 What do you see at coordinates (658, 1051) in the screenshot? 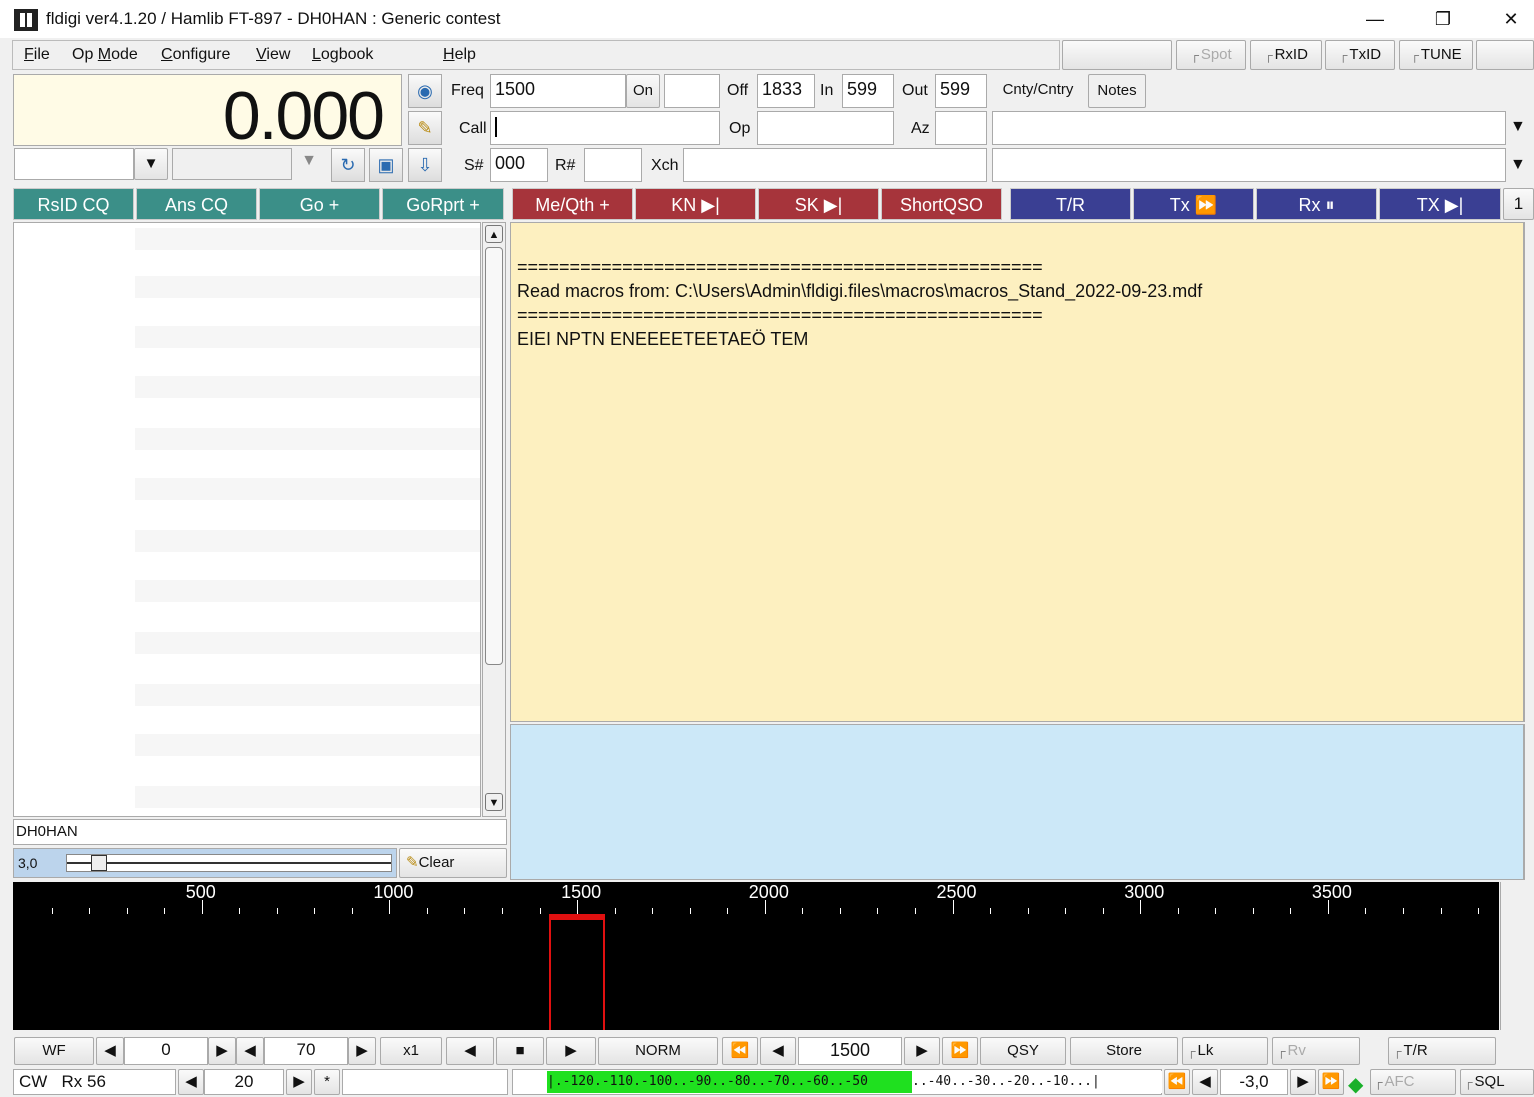
I see `speed-button: NORM` at bounding box center [658, 1051].